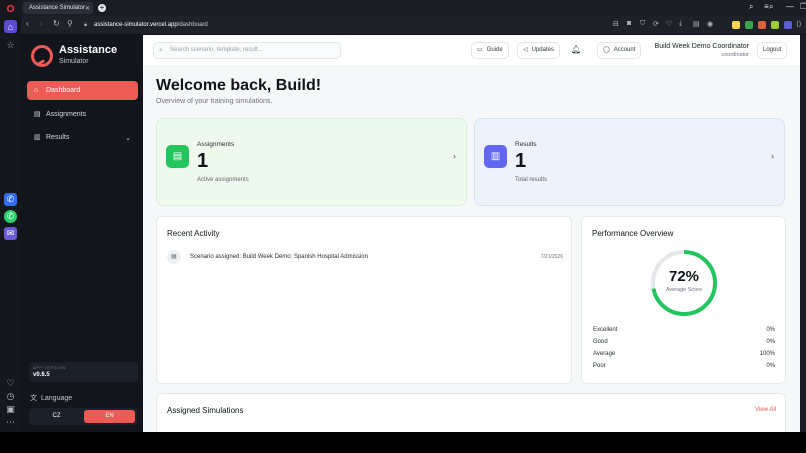 Image resolution: width=806 pixels, height=453 pixels. What do you see at coordinates (10, 409) in the screenshot?
I see `box-icon: ▣` at bounding box center [10, 409].